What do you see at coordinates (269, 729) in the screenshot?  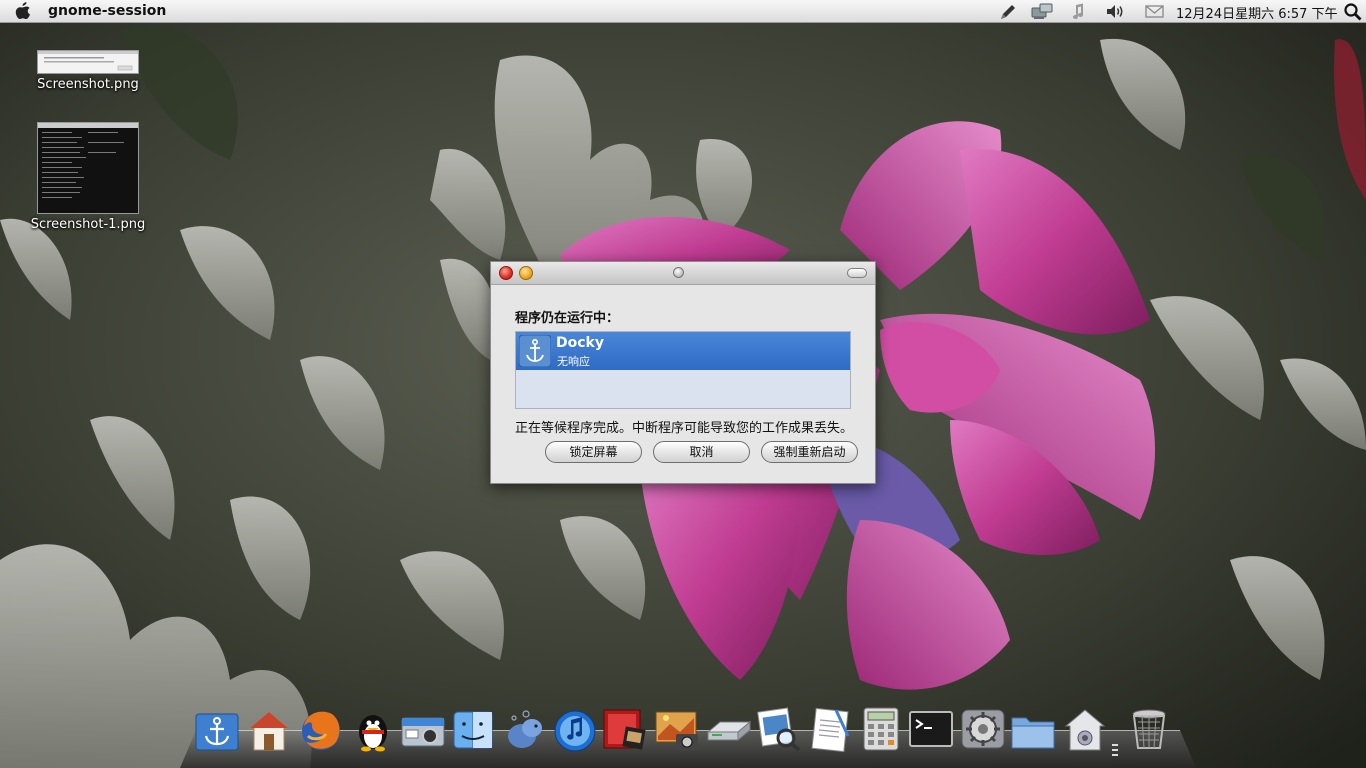 I see `home-folder-icon` at bounding box center [269, 729].